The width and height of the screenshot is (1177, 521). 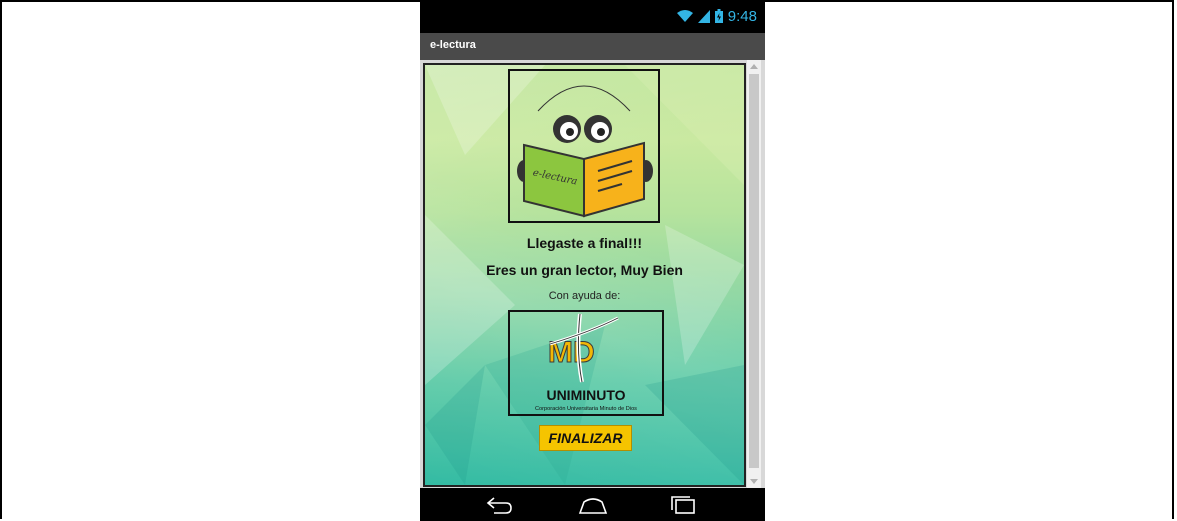 I want to click on sponsor-name: UNIMINUTO, so click(x=585, y=395).